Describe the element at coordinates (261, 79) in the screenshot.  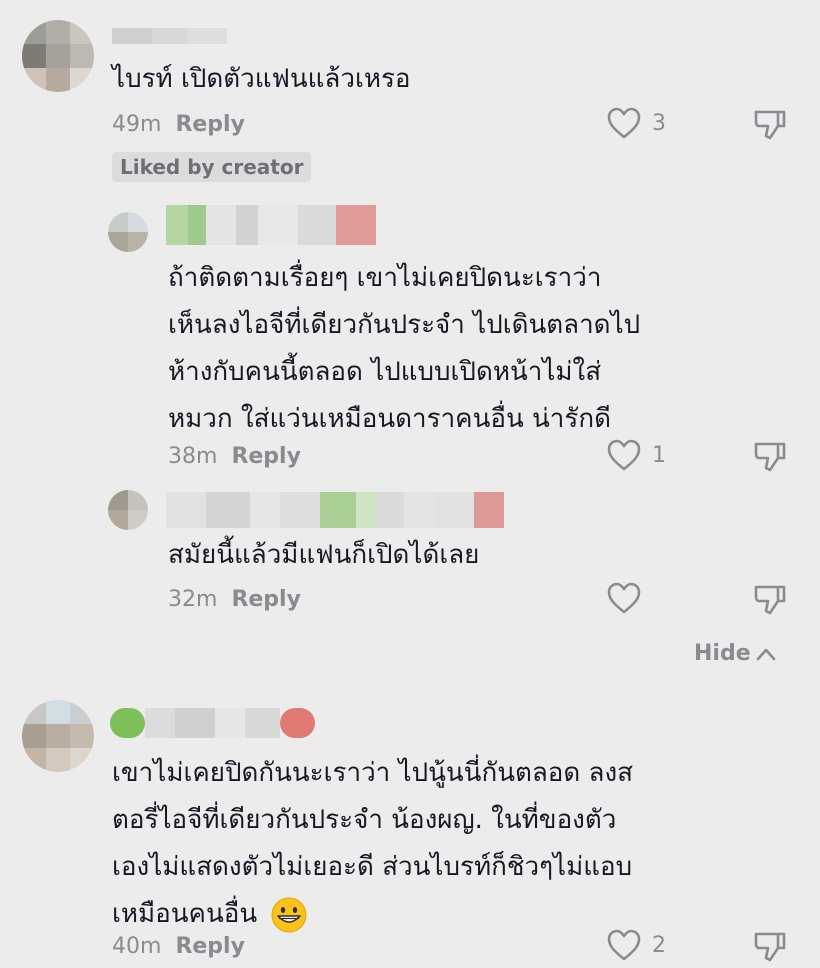
I see `comment-text: ไบรท์ เปิดตัวแฟนแล้วเหรอ` at that location.